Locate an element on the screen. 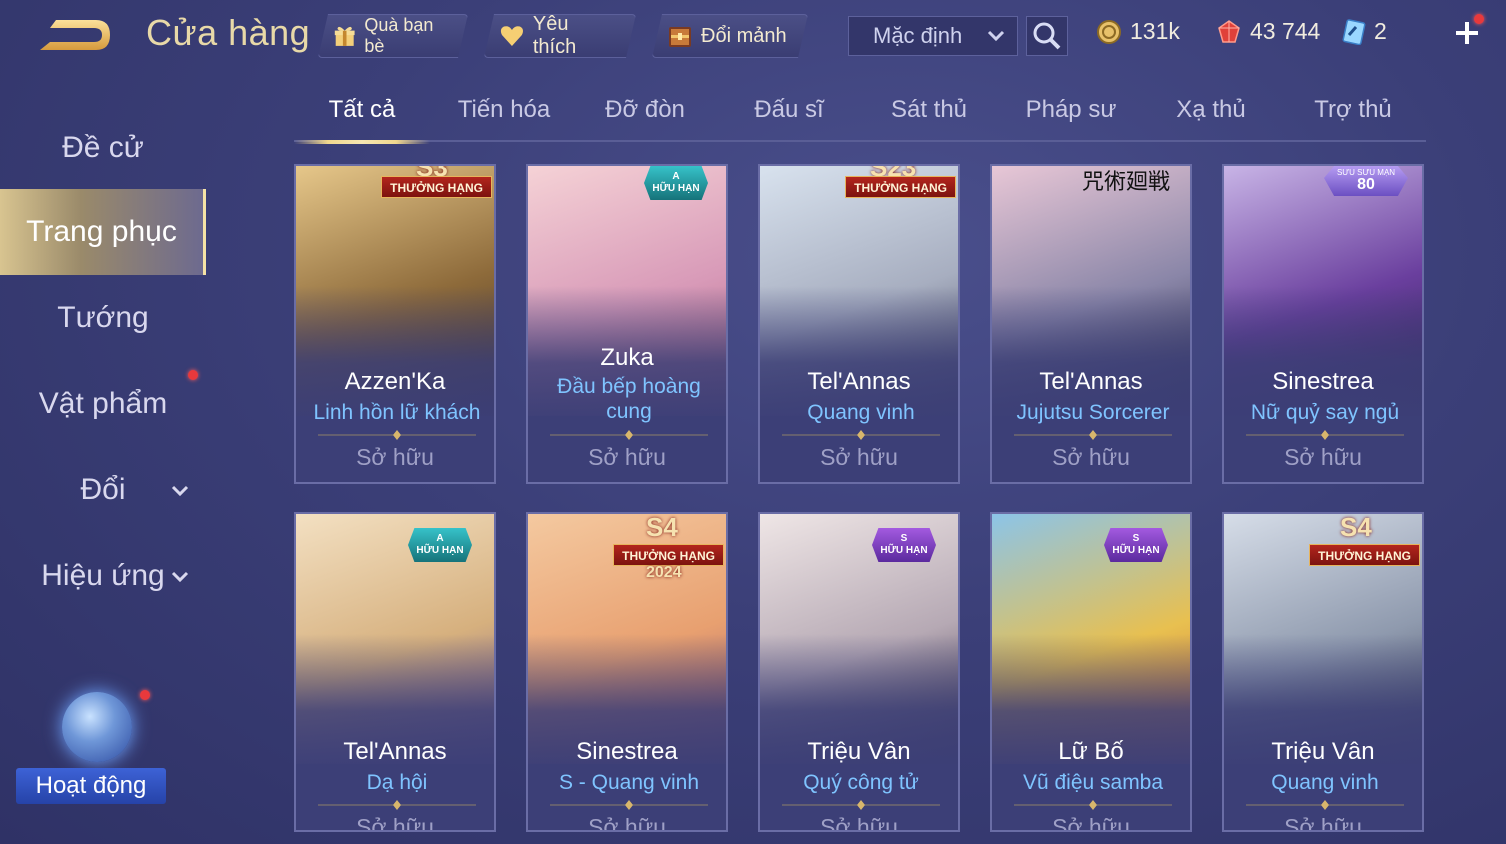 This screenshot has height=844, width=1506. skin-card: S HỮU HẠN Lữ Bố Vũ điệu samba Sở hữu is located at coordinates (1091, 672).